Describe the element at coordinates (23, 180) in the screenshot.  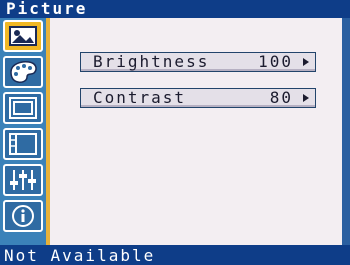
I see `sliders-icon` at that location.